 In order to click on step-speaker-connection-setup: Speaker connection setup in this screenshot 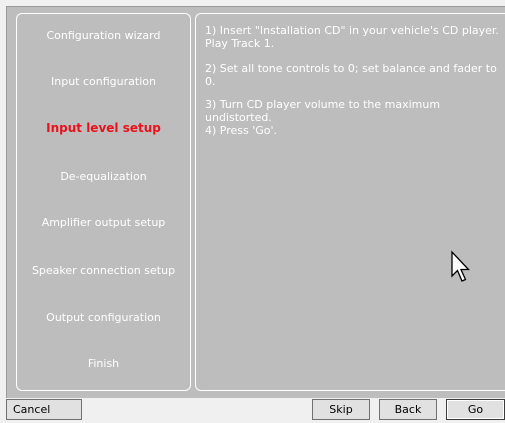, I will do `click(103, 270)`.